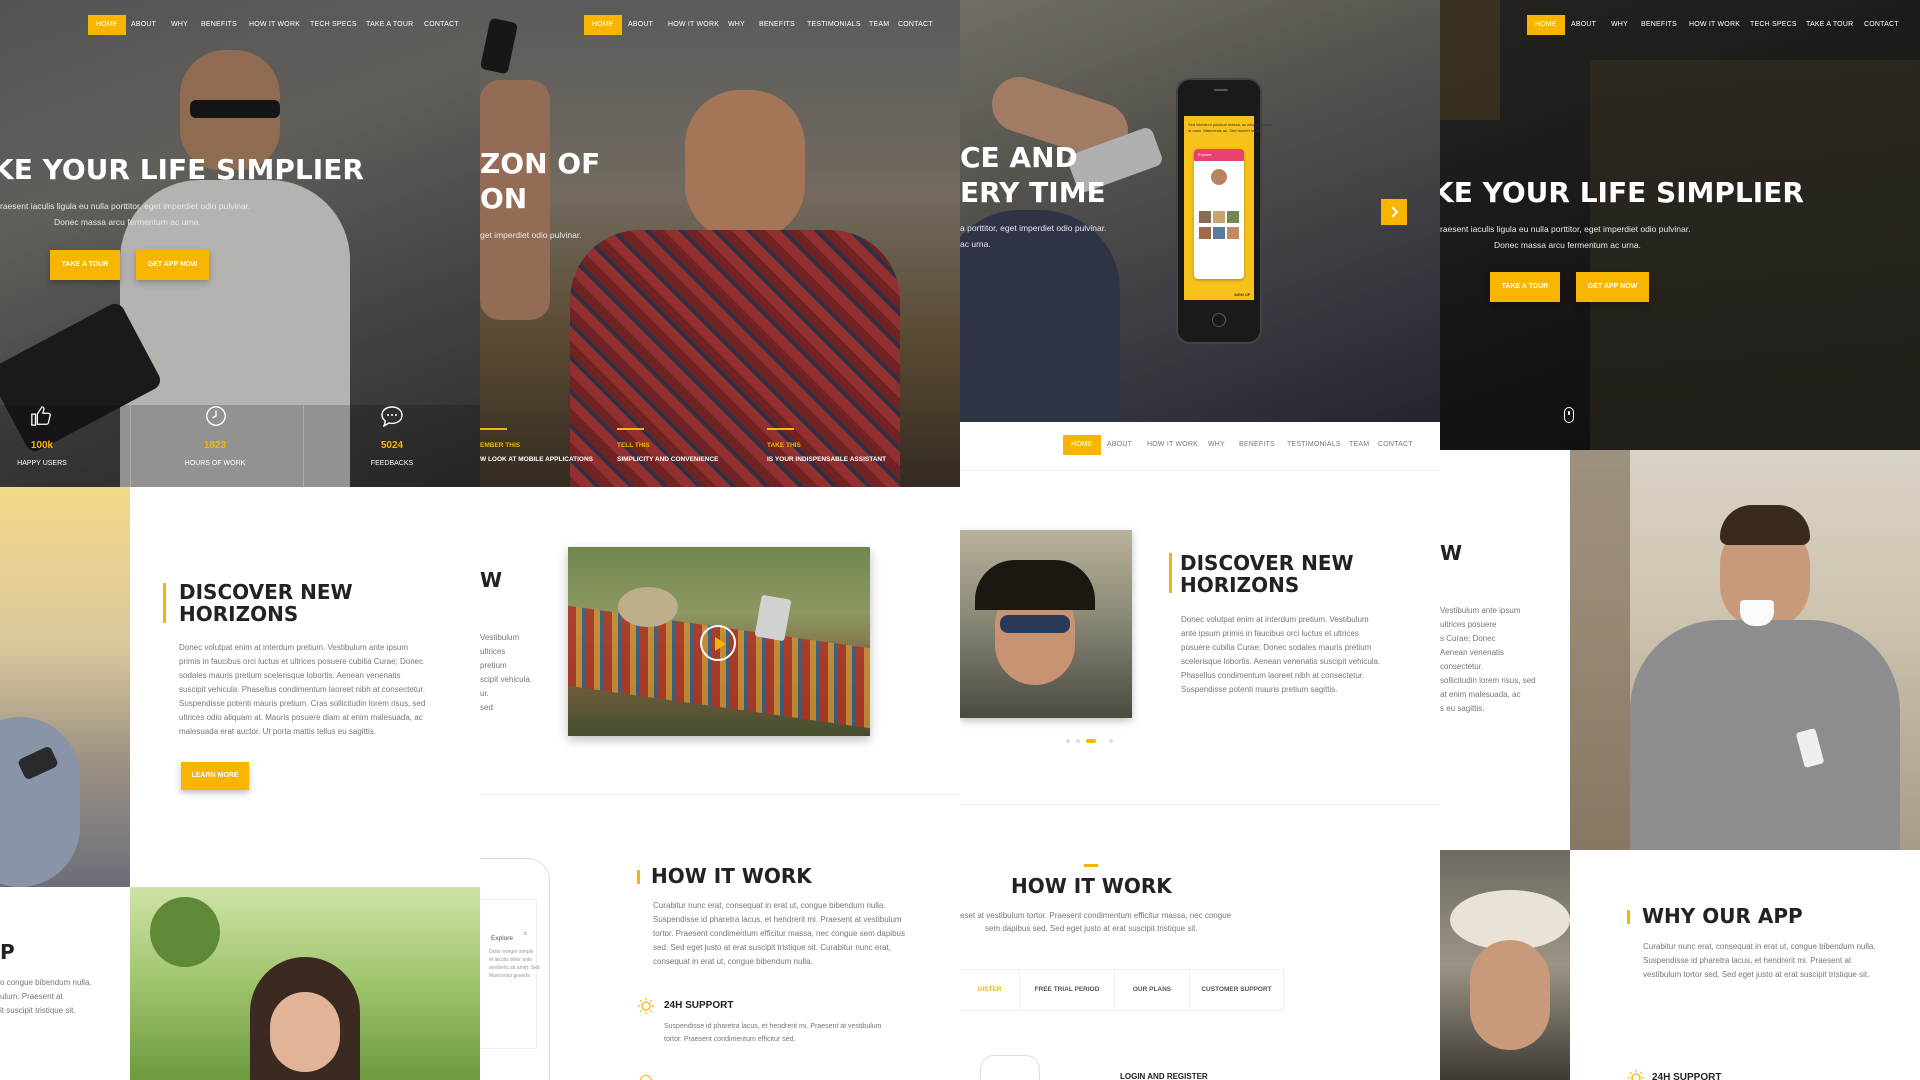  What do you see at coordinates (1622, 192) in the screenshot?
I see `hero-headline: KE YOUR LIFE SIMPLIER` at bounding box center [1622, 192].